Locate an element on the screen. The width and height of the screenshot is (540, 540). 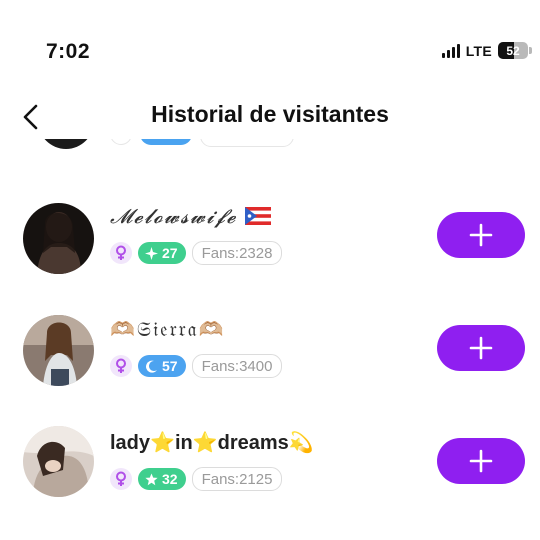
level-value: 32 is located at coordinates (170, 479).